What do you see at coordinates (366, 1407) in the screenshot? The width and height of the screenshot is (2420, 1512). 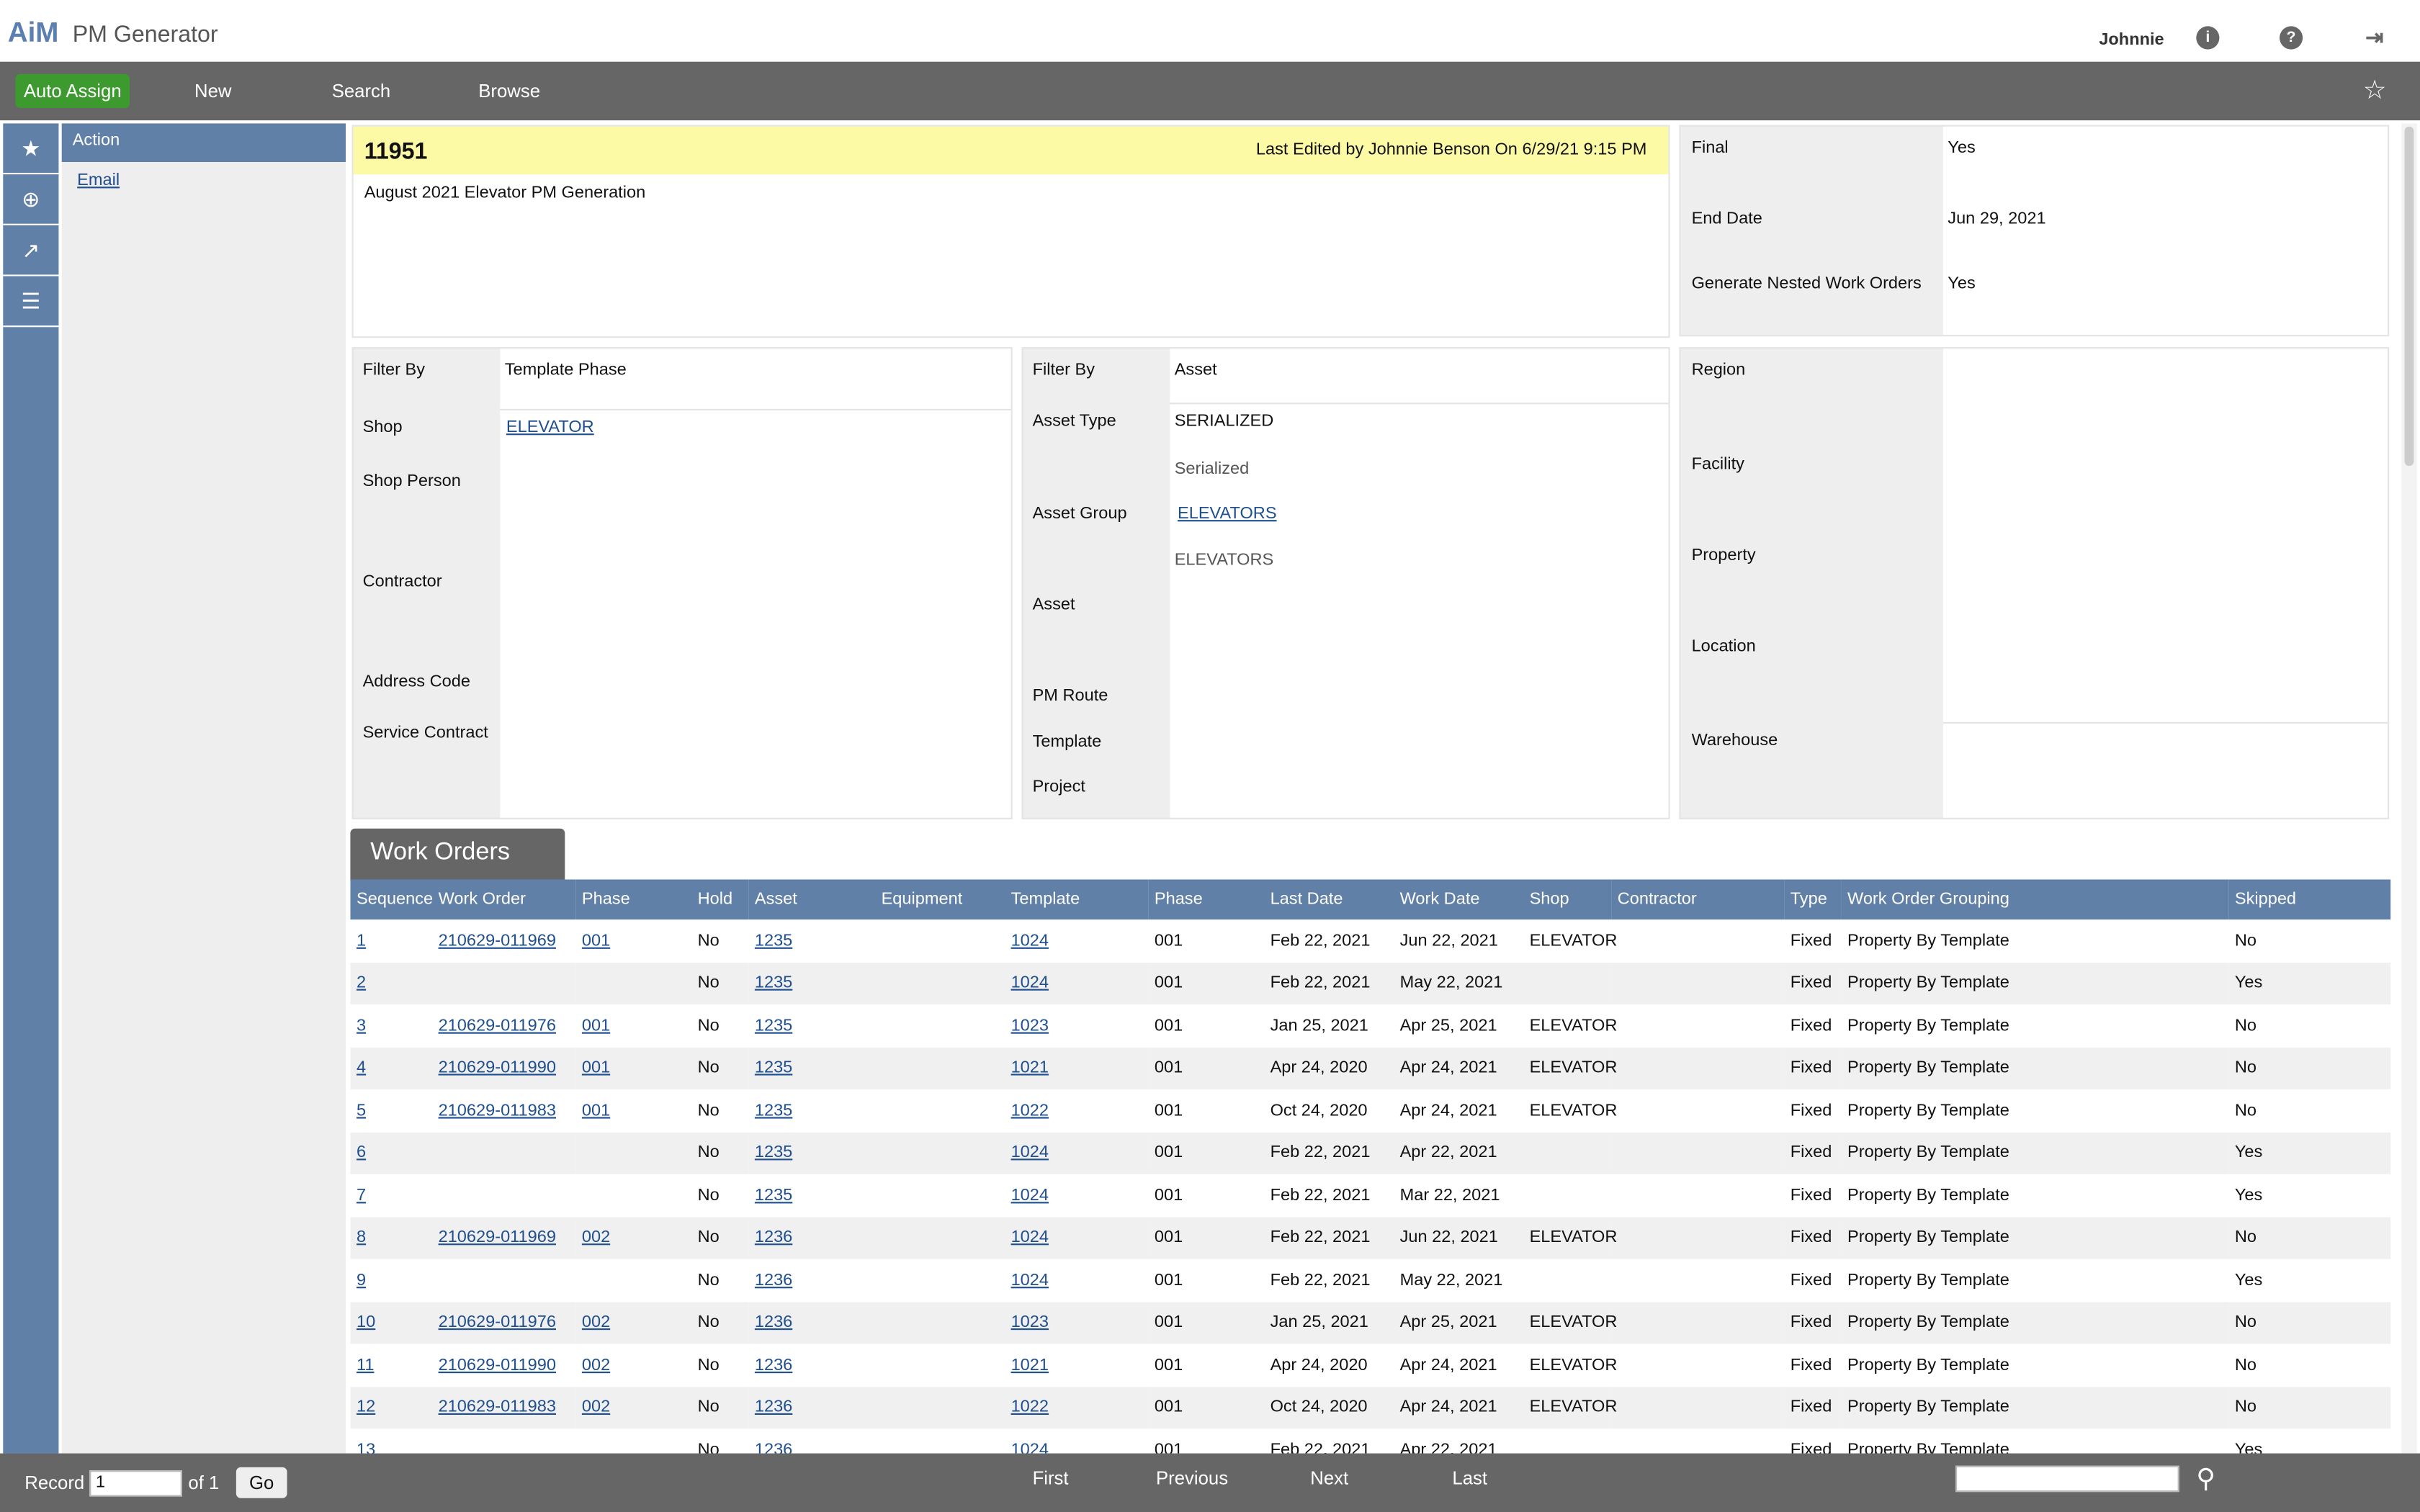 I see `cell-link: 12` at bounding box center [366, 1407].